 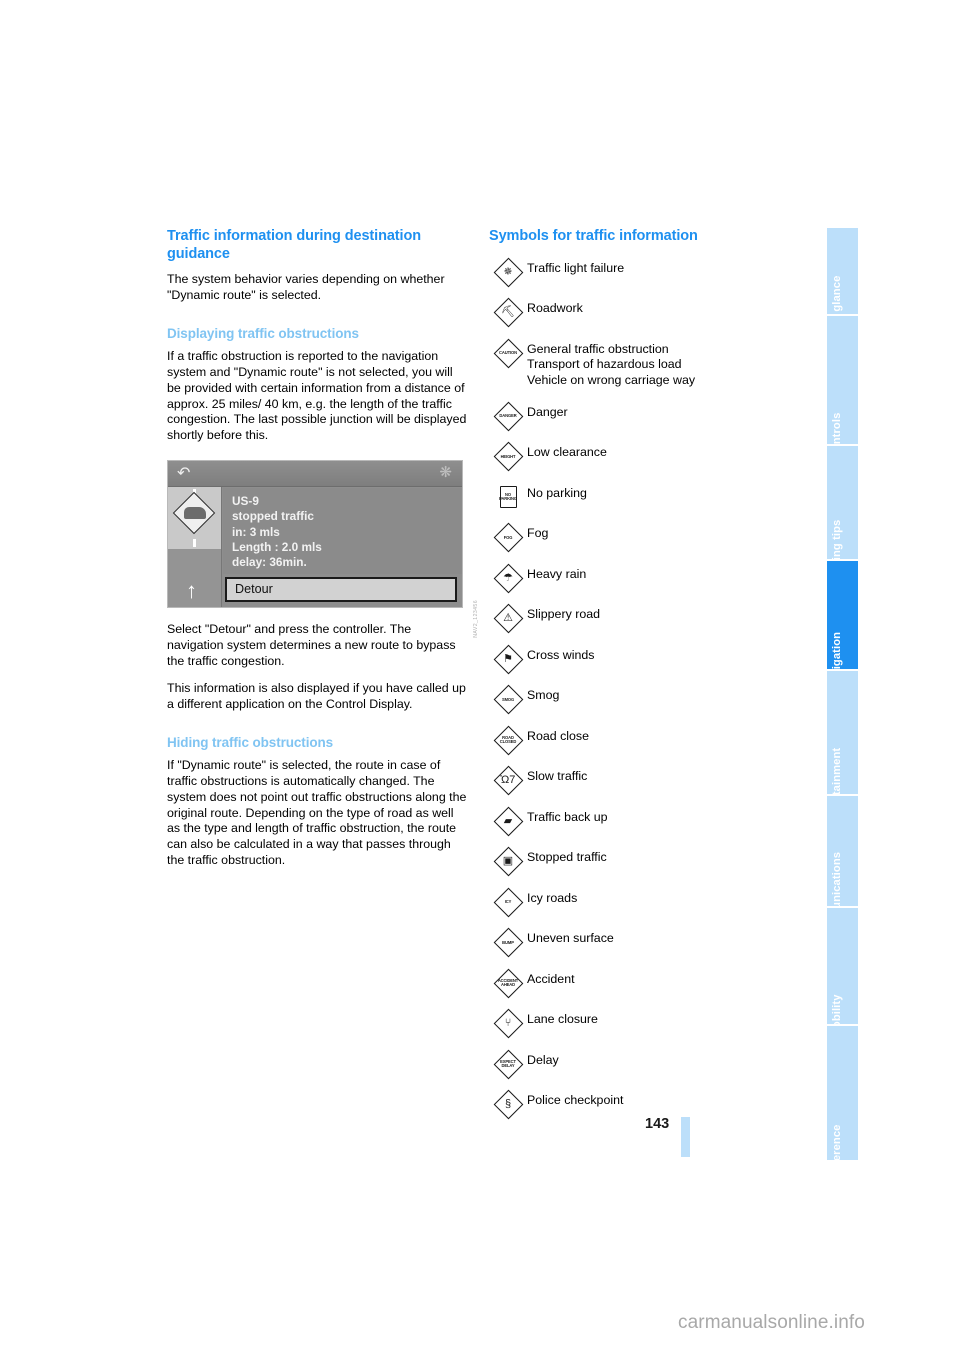 What do you see at coordinates (649, 983) in the screenshot?
I see `symbol-row: ACCIDENT AHEAD Accident` at bounding box center [649, 983].